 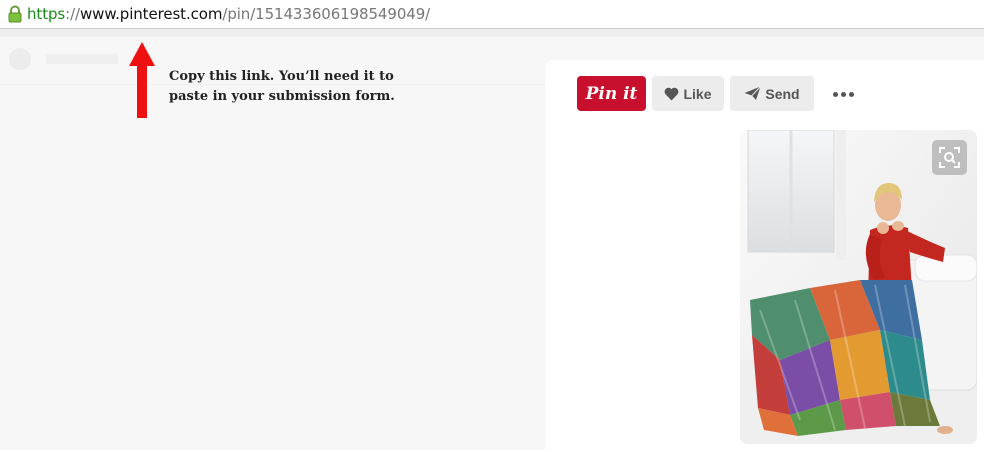 What do you see at coordinates (782, 93) in the screenshot?
I see `send-label: Send` at bounding box center [782, 93].